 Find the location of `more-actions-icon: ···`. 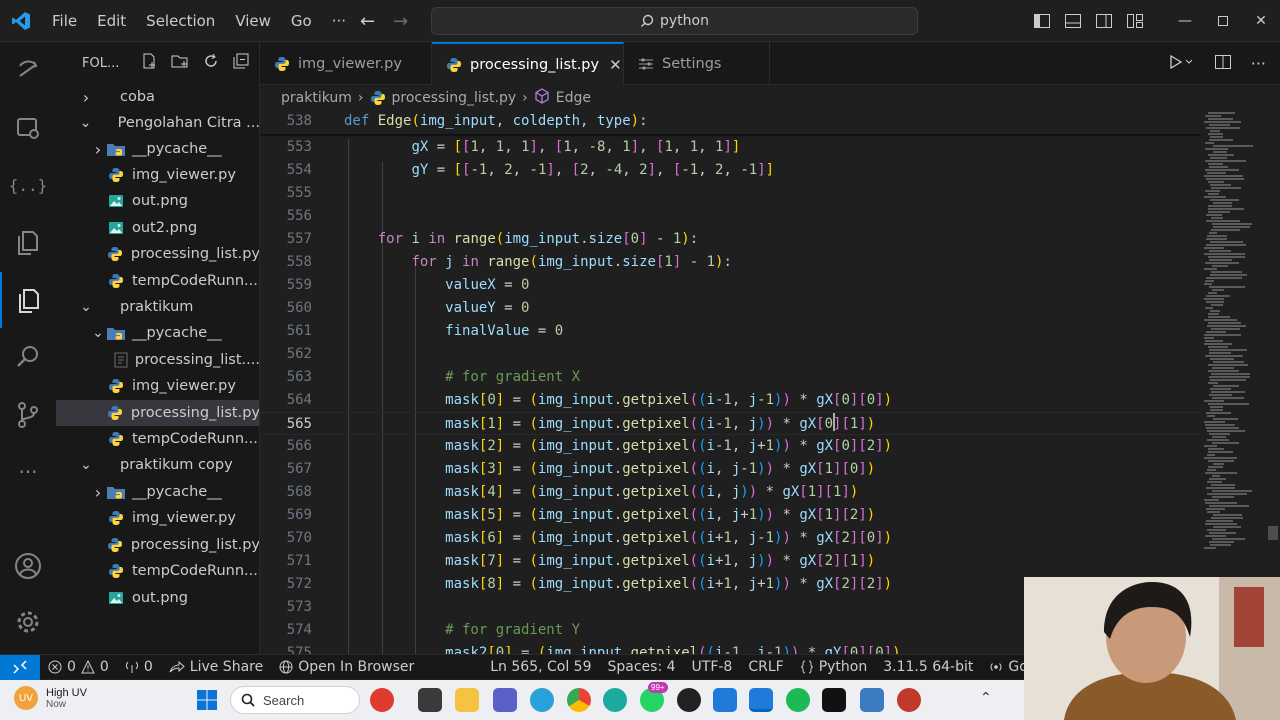

more-actions-icon: ··· is located at coordinates (1258, 63).